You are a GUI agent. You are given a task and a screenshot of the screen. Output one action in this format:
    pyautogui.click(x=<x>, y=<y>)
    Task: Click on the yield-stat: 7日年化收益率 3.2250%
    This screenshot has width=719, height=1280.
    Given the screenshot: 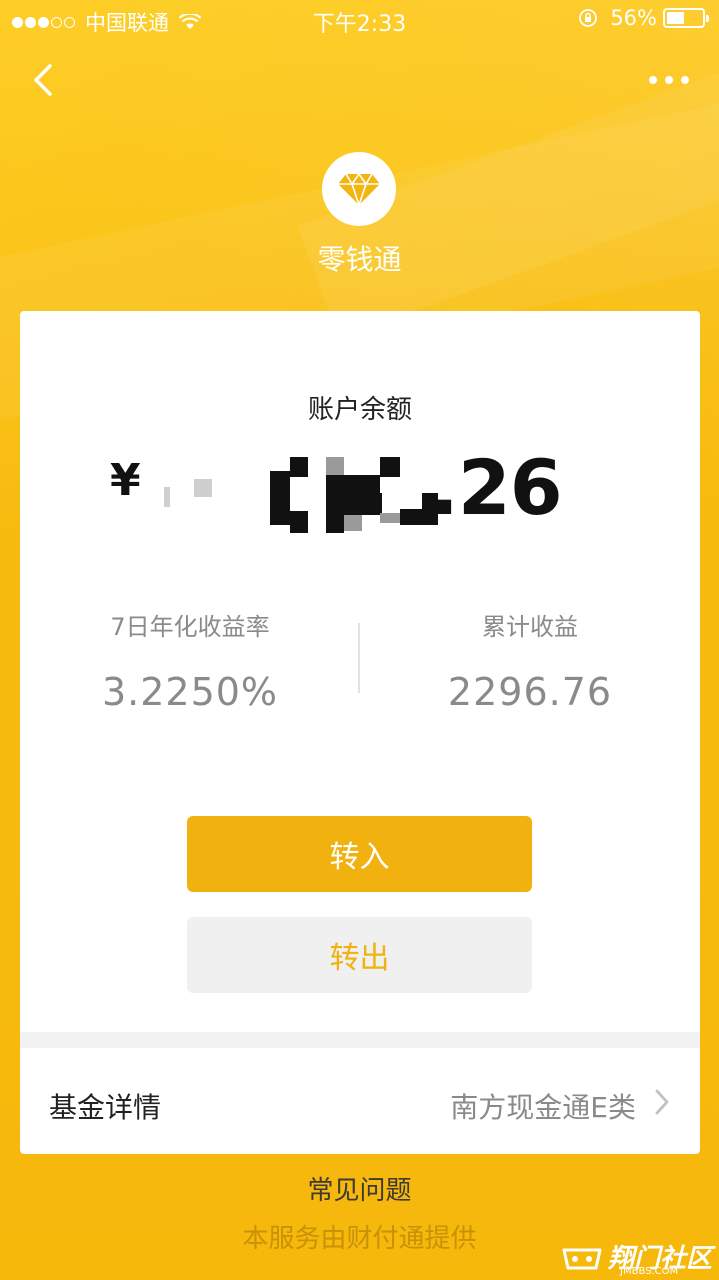 What is the action you would take?
    pyautogui.click(x=190, y=660)
    